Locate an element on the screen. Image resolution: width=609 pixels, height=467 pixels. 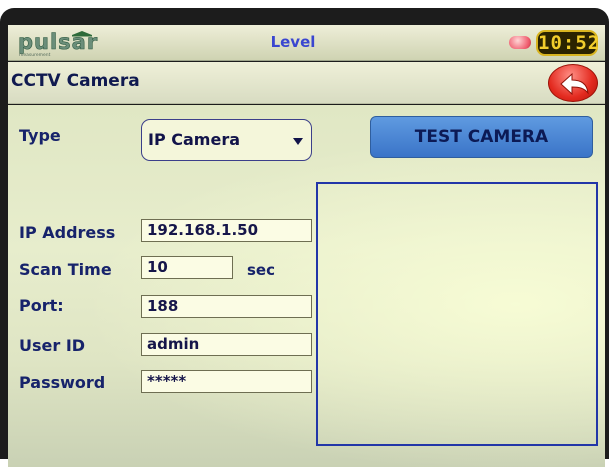
back-arrow-icon is located at coordinates (574, 84).